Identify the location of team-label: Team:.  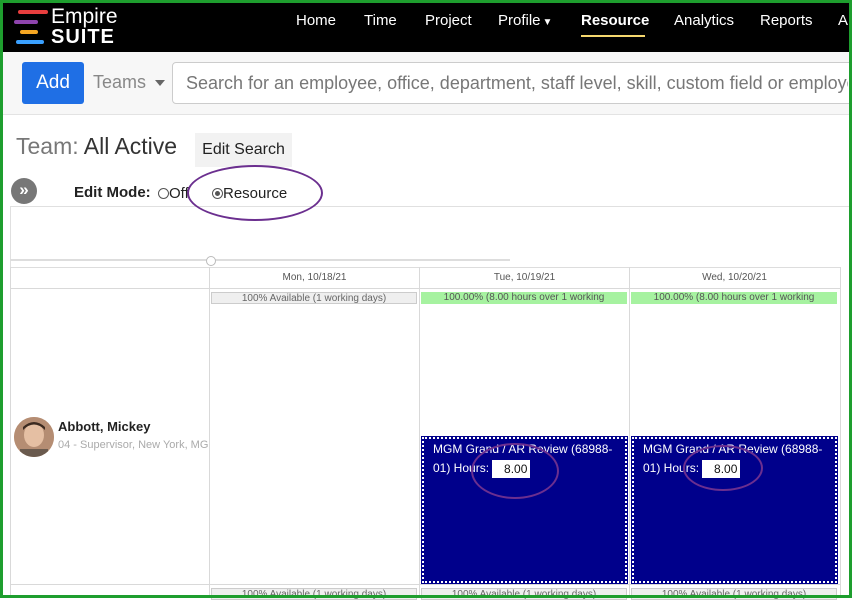
(47, 146).